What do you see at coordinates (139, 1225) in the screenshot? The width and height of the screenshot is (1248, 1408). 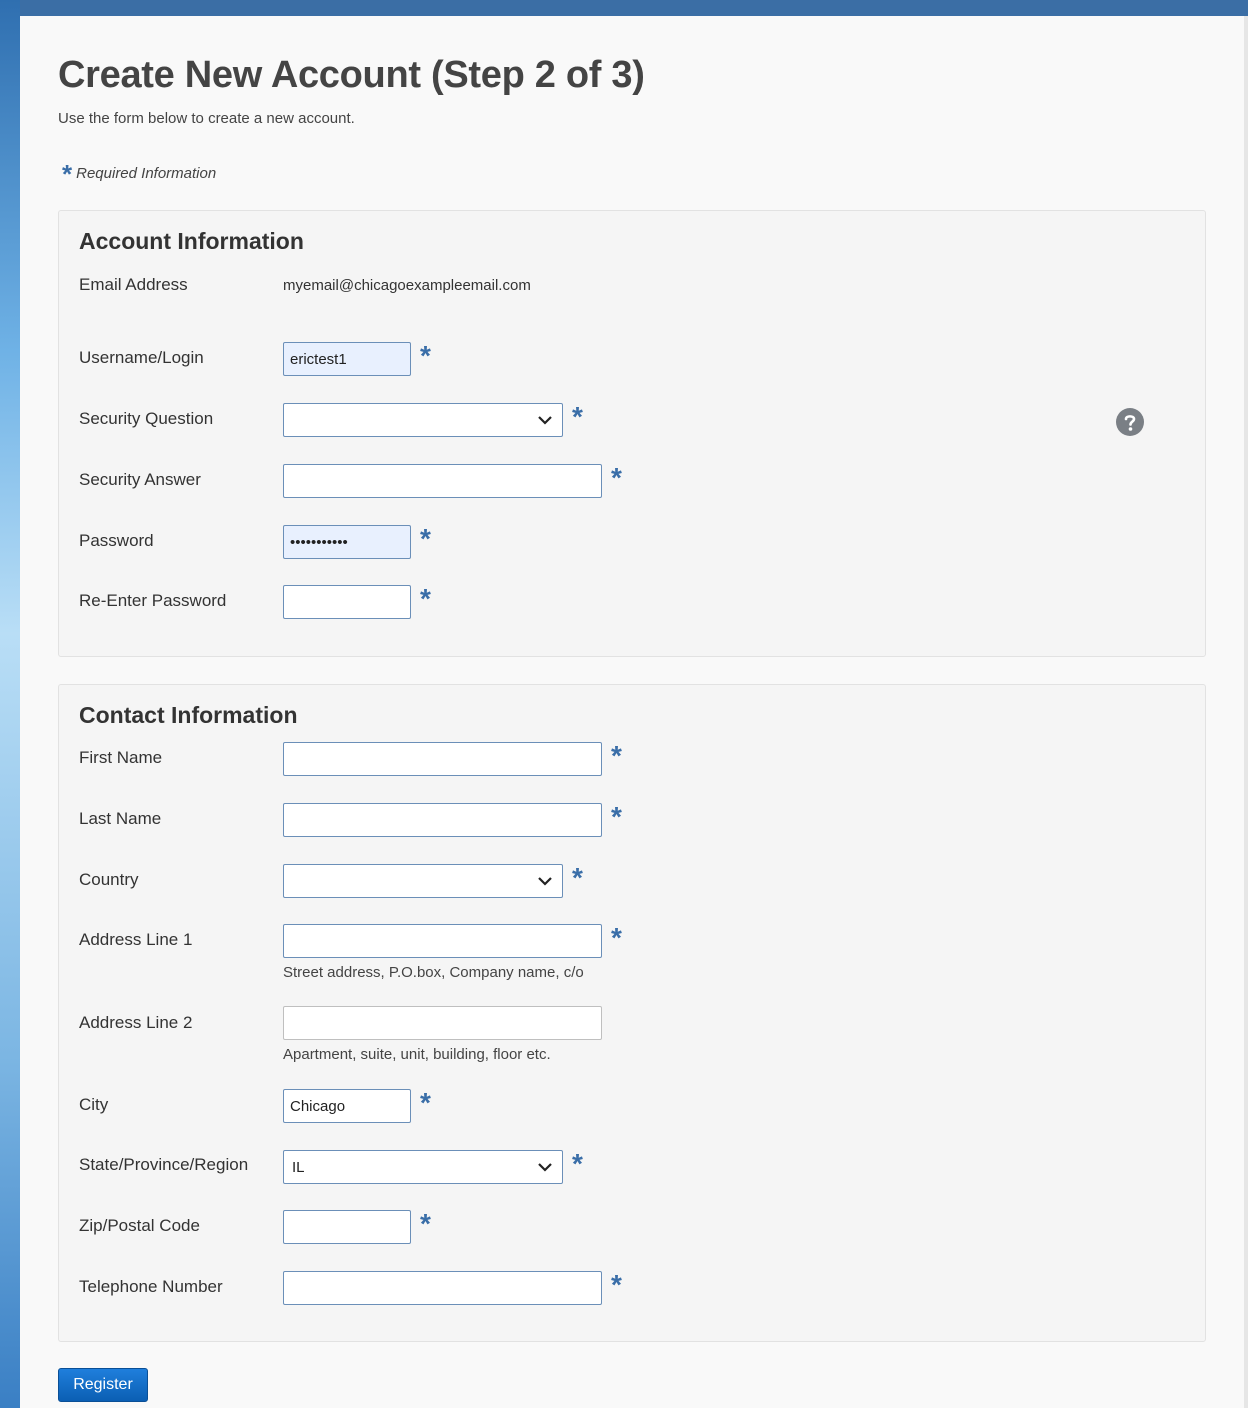 I see `zip-label: Zip/Postal Code` at bounding box center [139, 1225].